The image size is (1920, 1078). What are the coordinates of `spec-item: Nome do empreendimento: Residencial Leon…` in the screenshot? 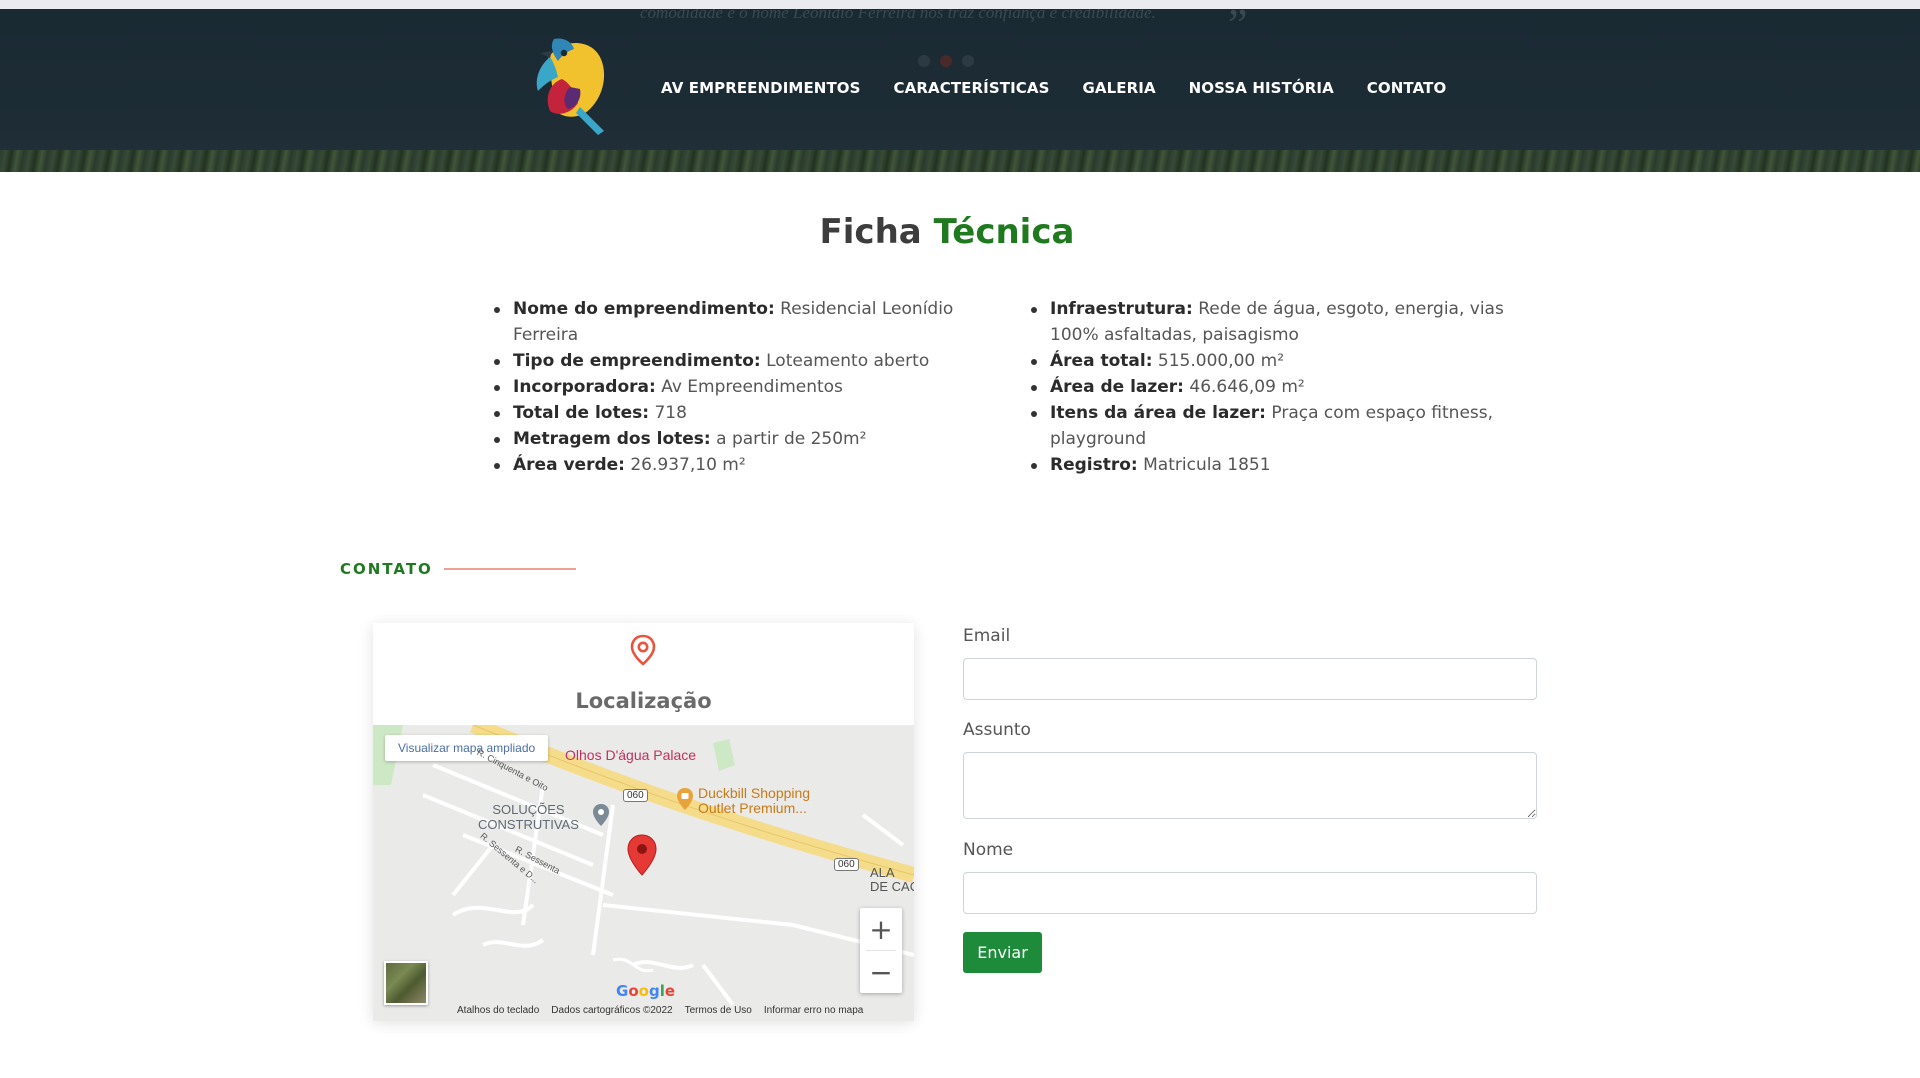 It's located at (729, 322).